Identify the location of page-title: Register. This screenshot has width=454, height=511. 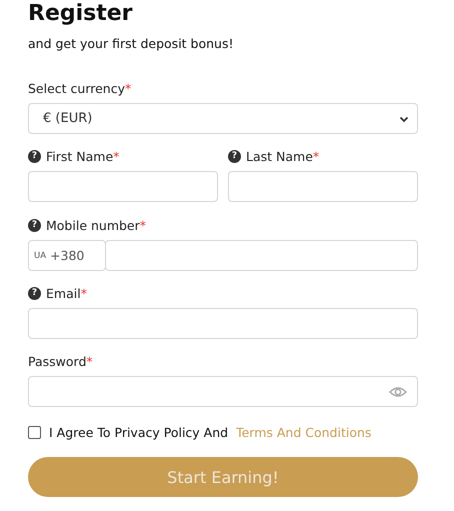
(81, 14).